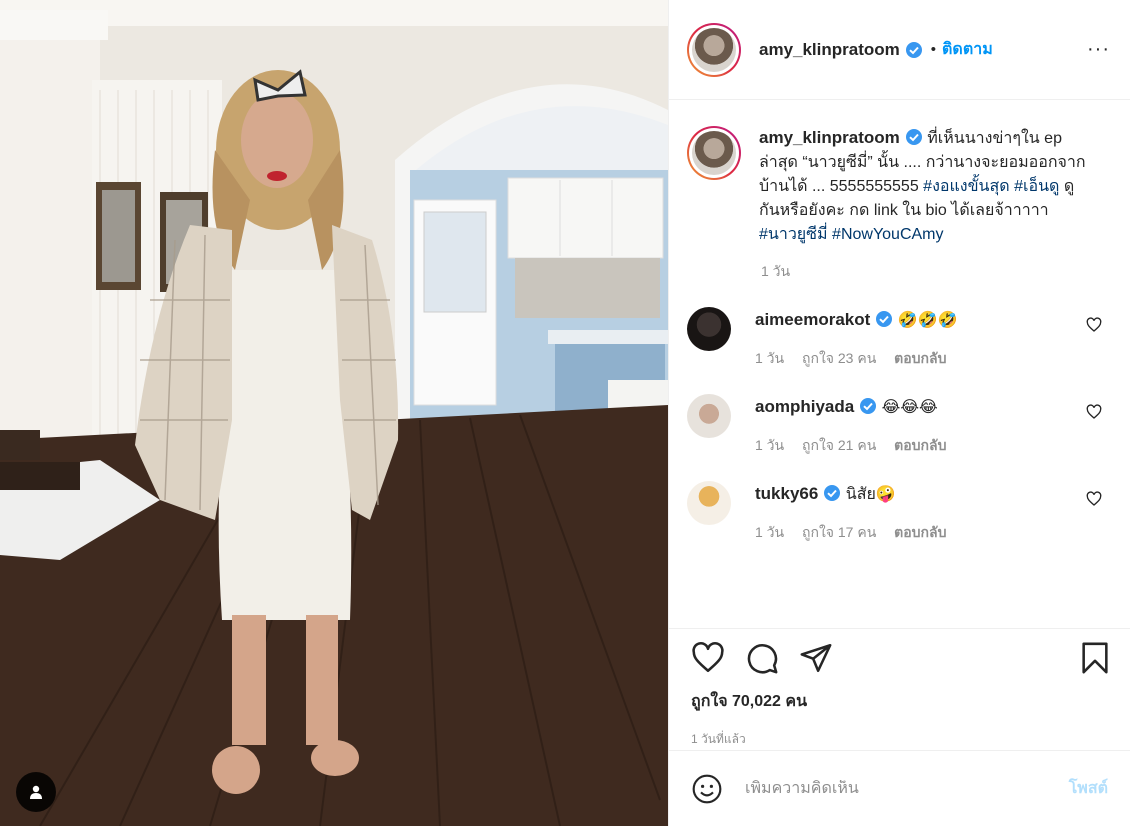  I want to click on comment-composer: โพสต์, so click(899, 788).